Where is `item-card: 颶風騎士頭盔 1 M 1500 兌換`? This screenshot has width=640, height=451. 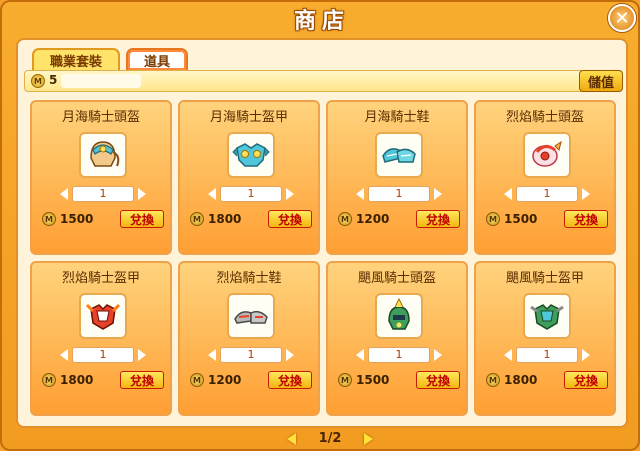 item-card: 颶風騎士頭盔 1 M 1500 兌換 is located at coordinates (397, 338).